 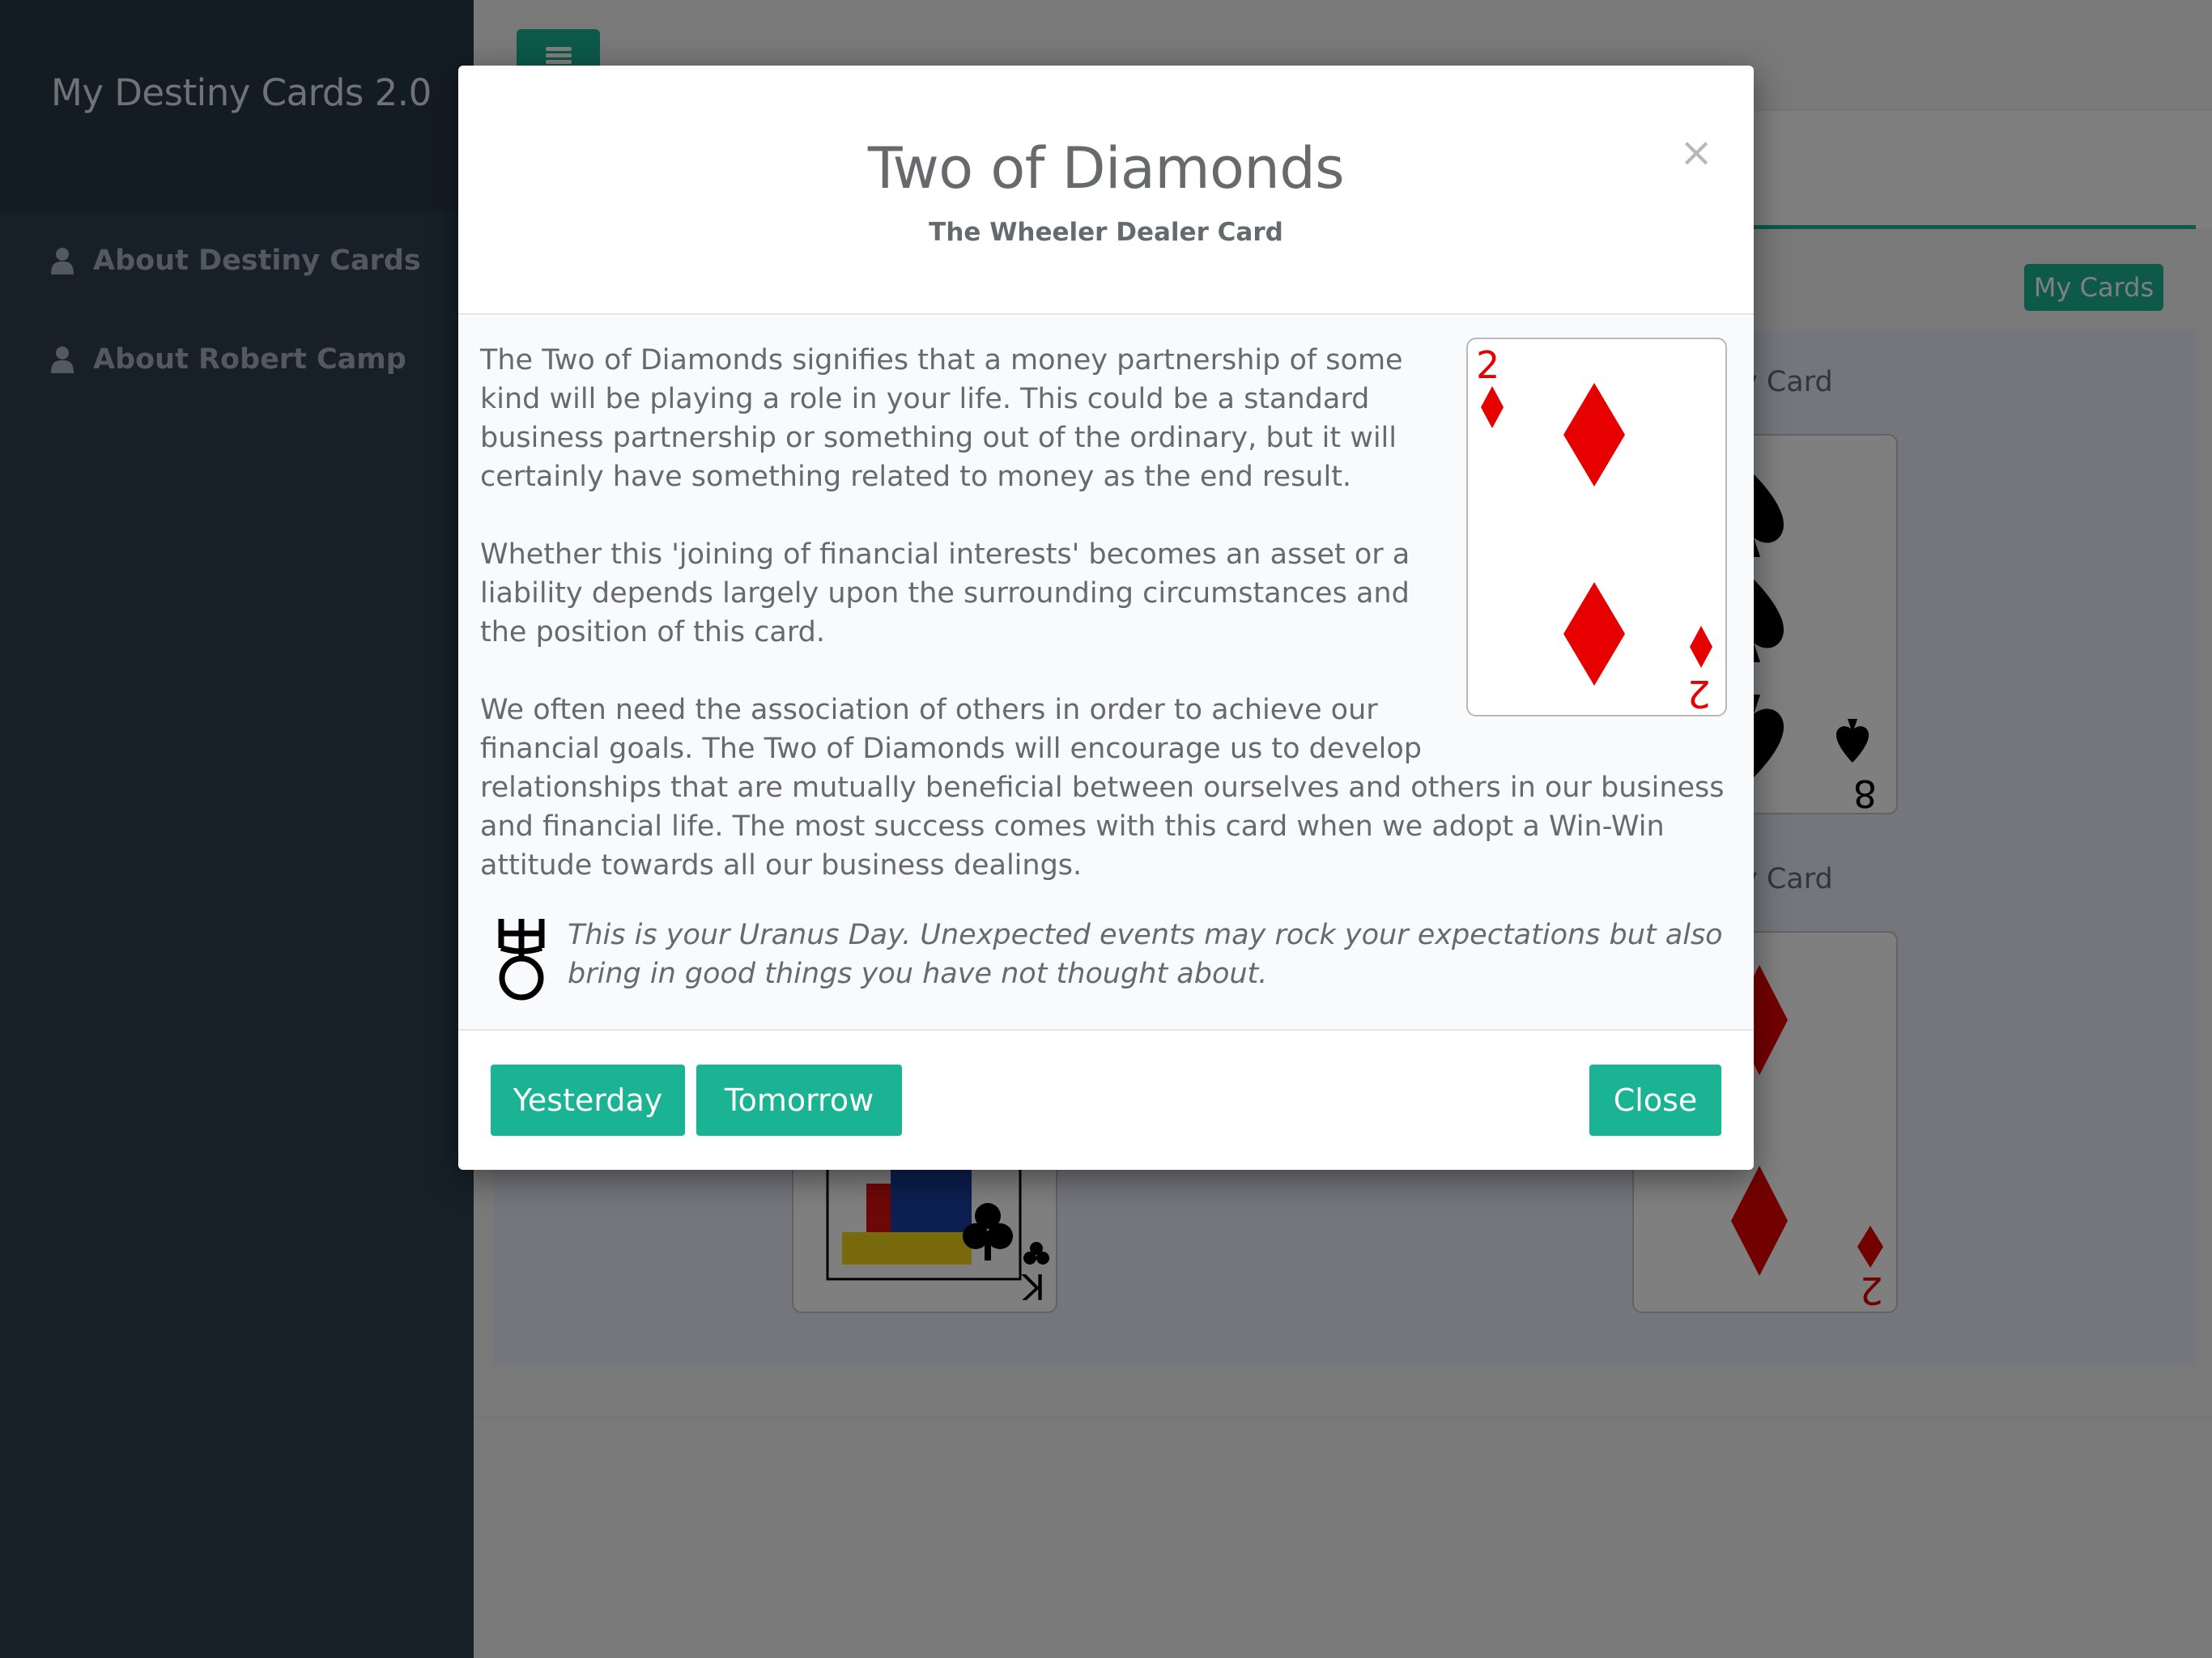 I want to click on modal-subtitle: The Wheeler Dealer Card, so click(x=1106, y=232).